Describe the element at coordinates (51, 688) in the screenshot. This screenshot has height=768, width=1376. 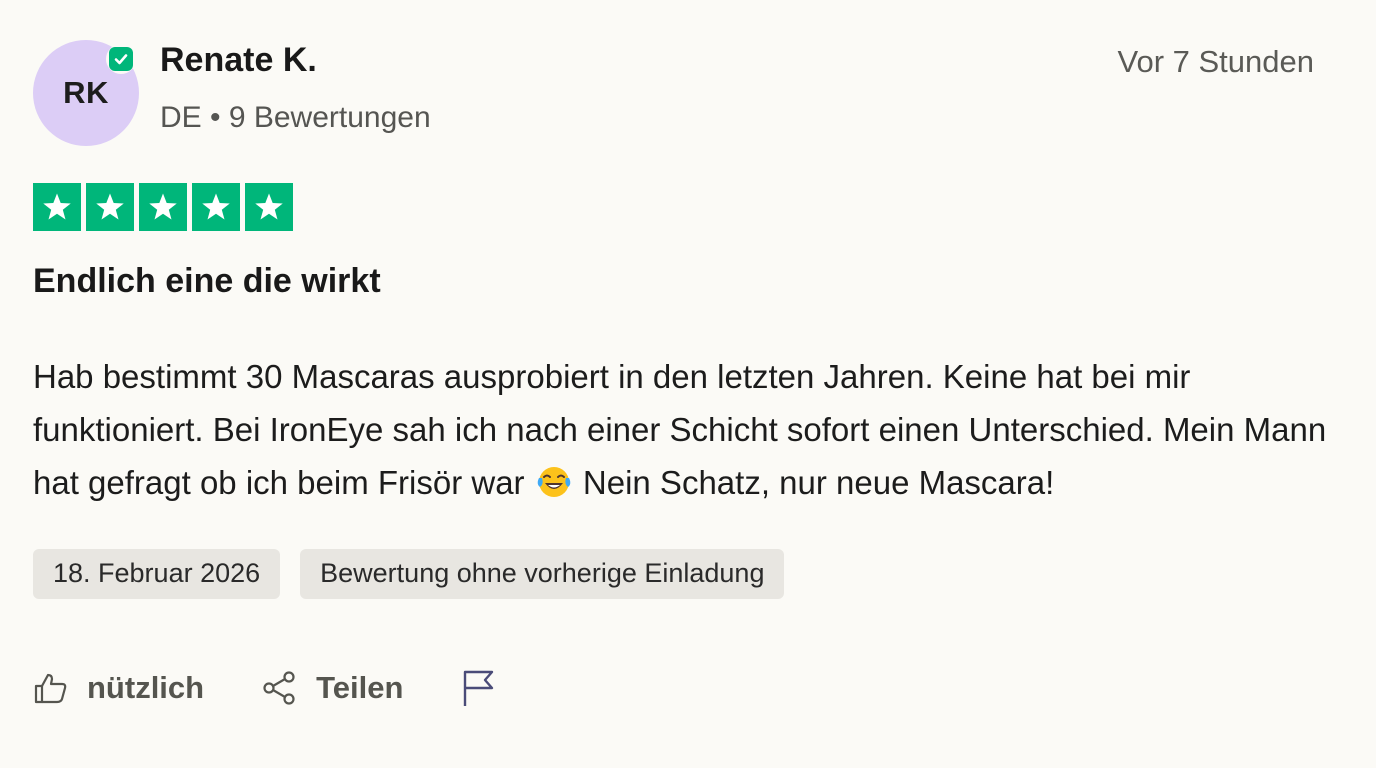
I see `thumbs-up-icon` at that location.